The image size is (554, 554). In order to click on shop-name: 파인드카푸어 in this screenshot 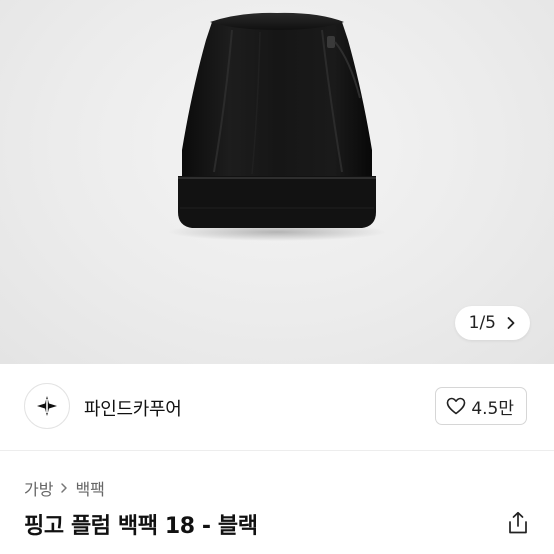, I will do `click(133, 408)`.